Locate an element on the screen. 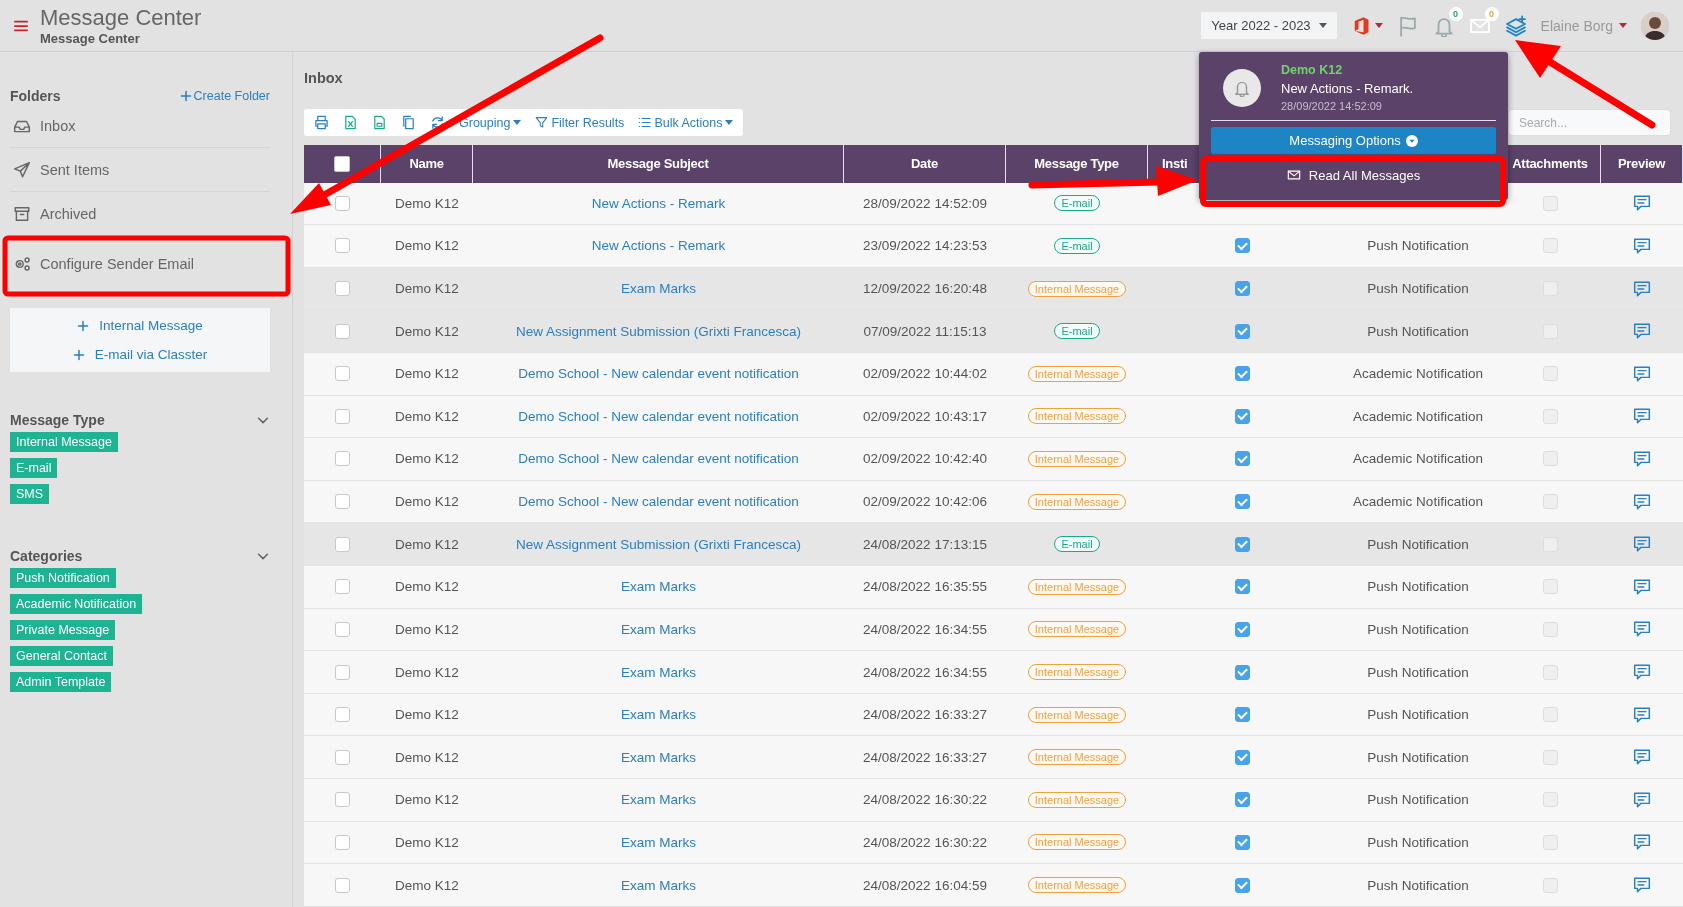 The height and width of the screenshot is (907, 1683). table-row: Demo K12 Exam Marks 24/08/2022 16:04:59 Internal Message Push Notification is located at coordinates (993, 885).